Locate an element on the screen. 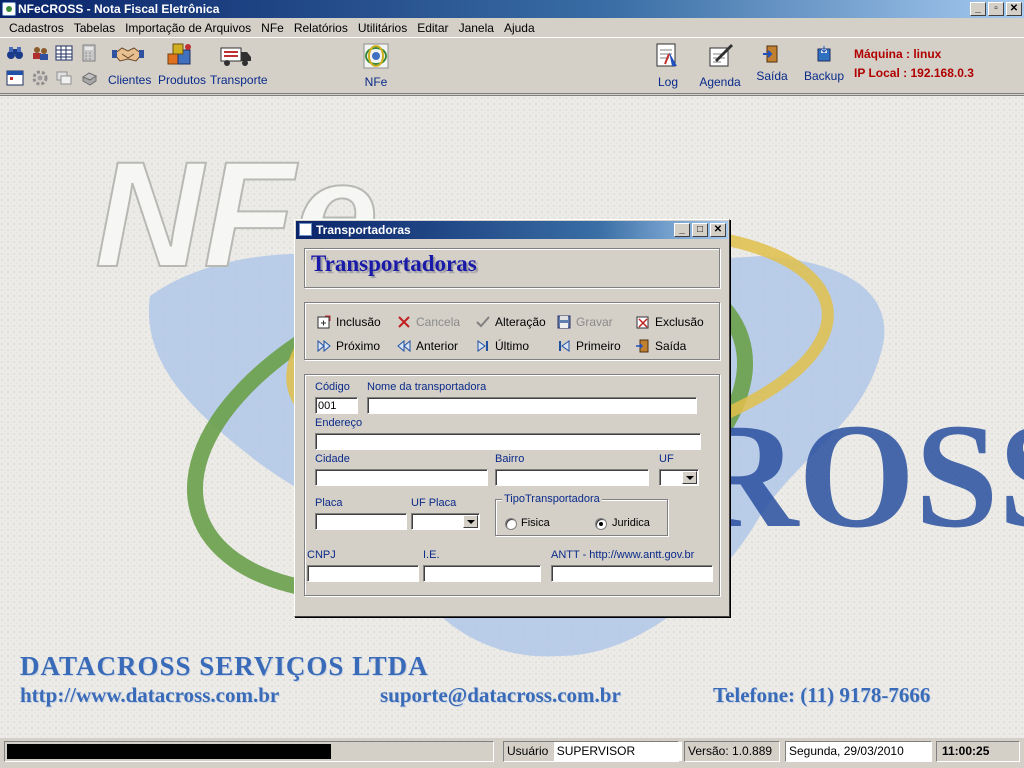  cnpj-label: CNPJ is located at coordinates (321, 555).